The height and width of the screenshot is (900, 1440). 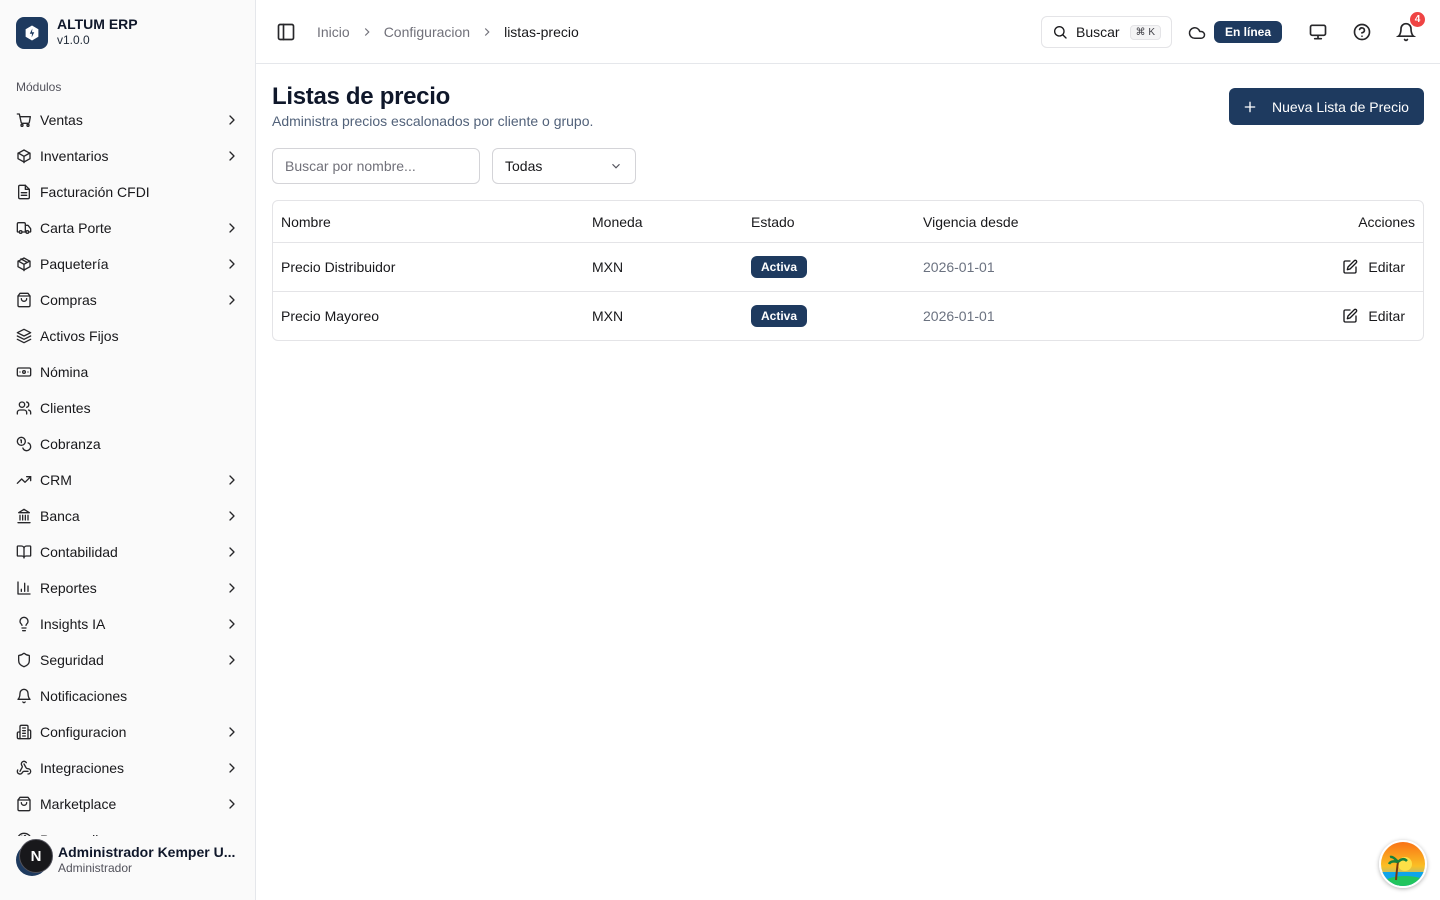 What do you see at coordinates (60, 516) in the screenshot?
I see `sidebar-item-label: Banca` at bounding box center [60, 516].